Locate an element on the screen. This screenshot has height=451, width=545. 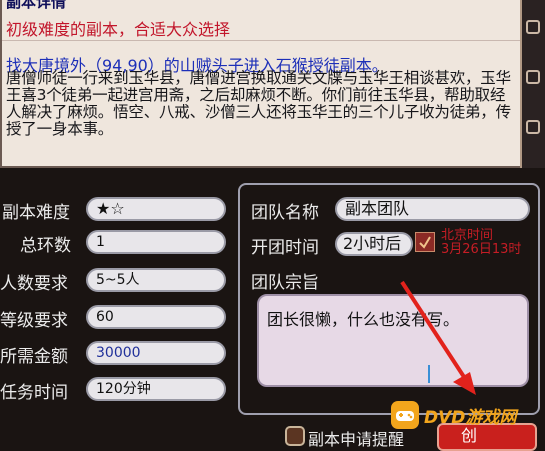
level-row: 等级要求 60 is located at coordinates (117, 318).